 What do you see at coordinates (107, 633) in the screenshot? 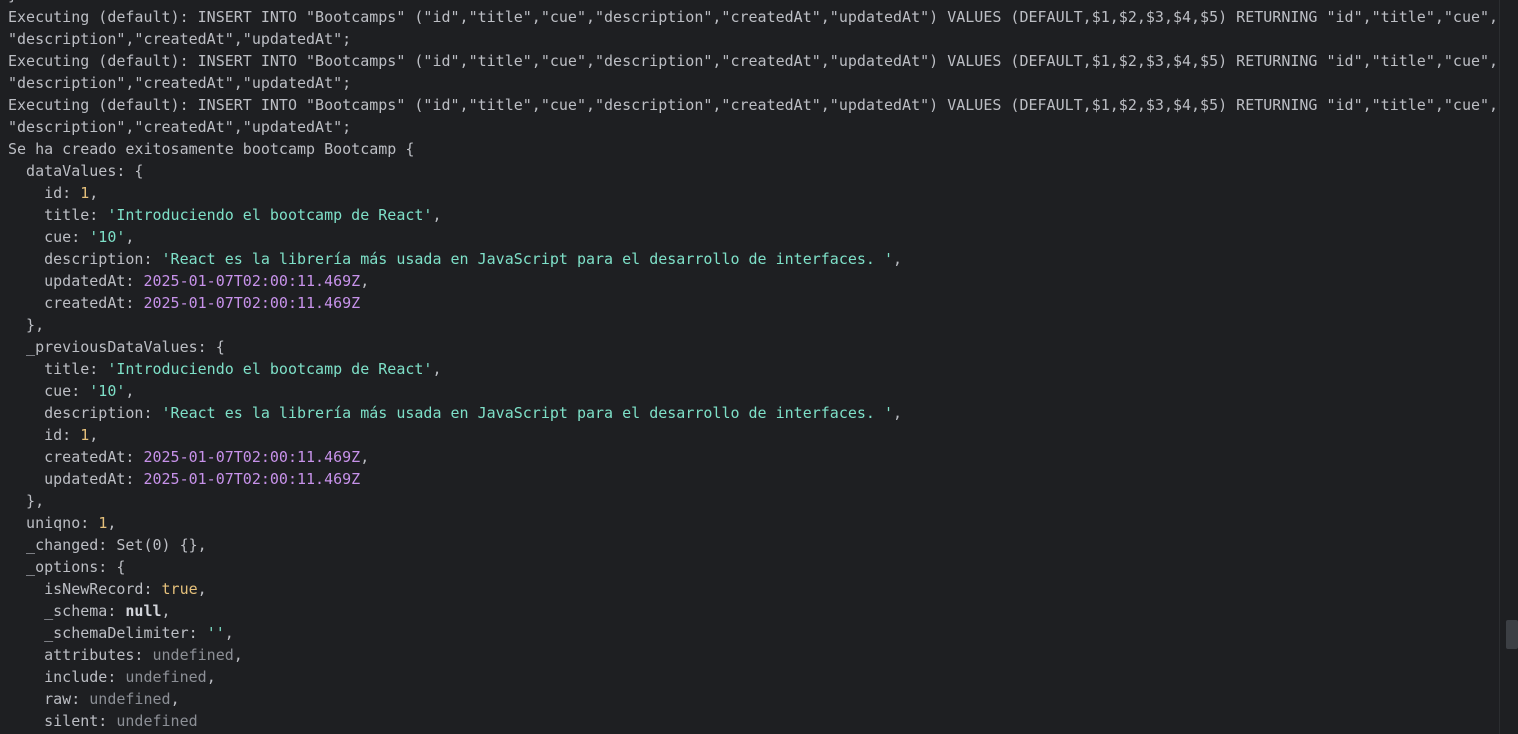
I see `token-plain: _schemaDelimiter:` at bounding box center [107, 633].